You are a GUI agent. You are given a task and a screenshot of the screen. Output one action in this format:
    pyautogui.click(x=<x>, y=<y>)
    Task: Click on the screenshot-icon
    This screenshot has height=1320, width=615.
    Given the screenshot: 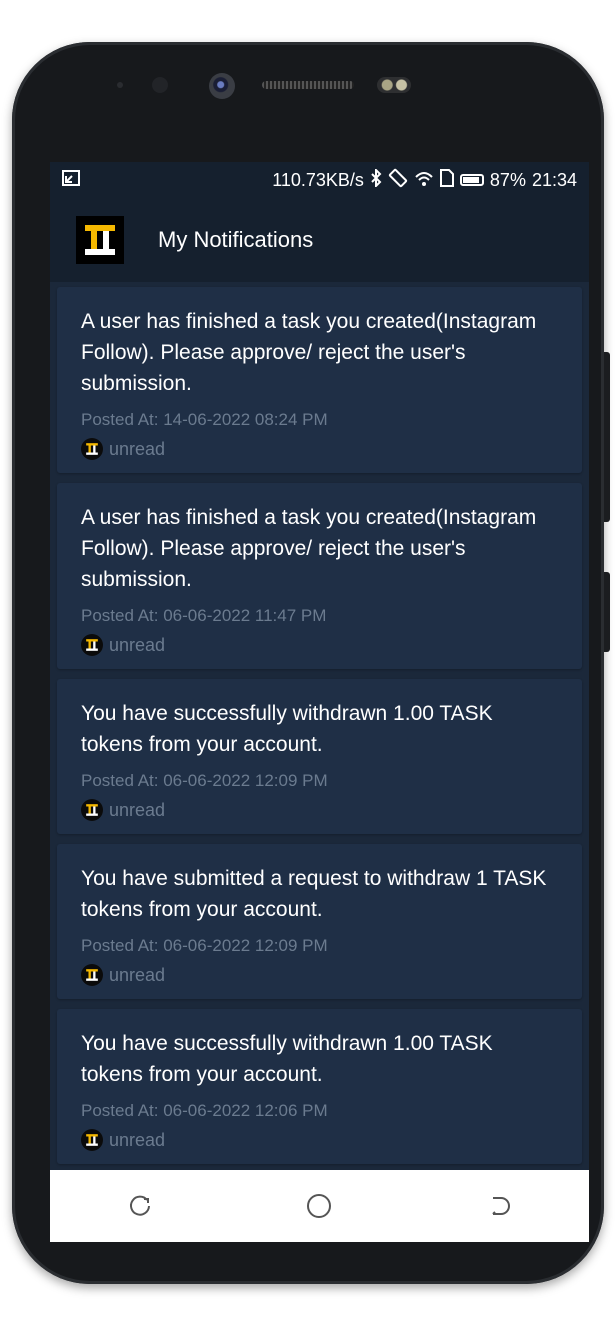 What is the action you would take?
    pyautogui.click(x=73, y=180)
    